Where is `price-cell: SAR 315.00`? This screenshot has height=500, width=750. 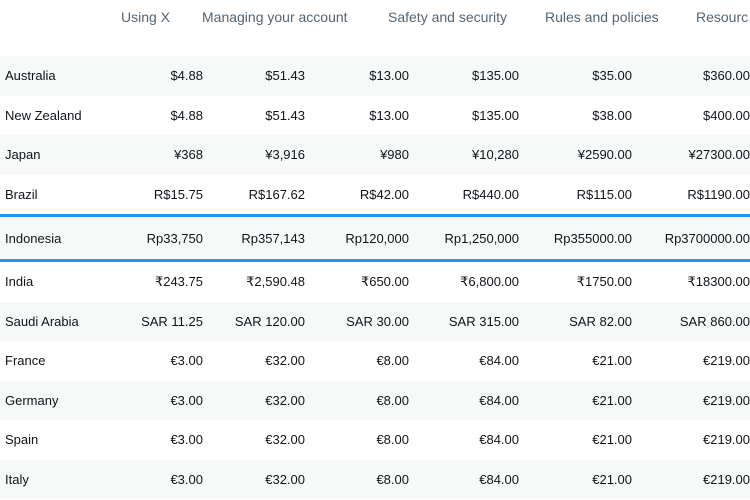 price-cell: SAR 315.00 is located at coordinates (464, 321).